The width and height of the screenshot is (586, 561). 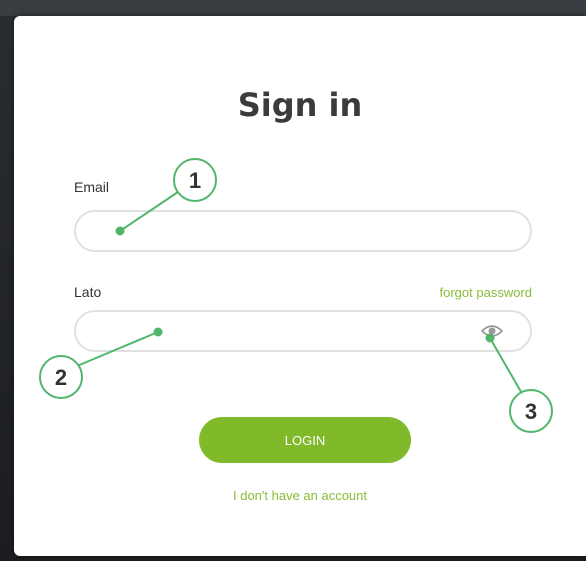 What do you see at coordinates (486, 292) in the screenshot?
I see `forgot-password-link: forgot password` at bounding box center [486, 292].